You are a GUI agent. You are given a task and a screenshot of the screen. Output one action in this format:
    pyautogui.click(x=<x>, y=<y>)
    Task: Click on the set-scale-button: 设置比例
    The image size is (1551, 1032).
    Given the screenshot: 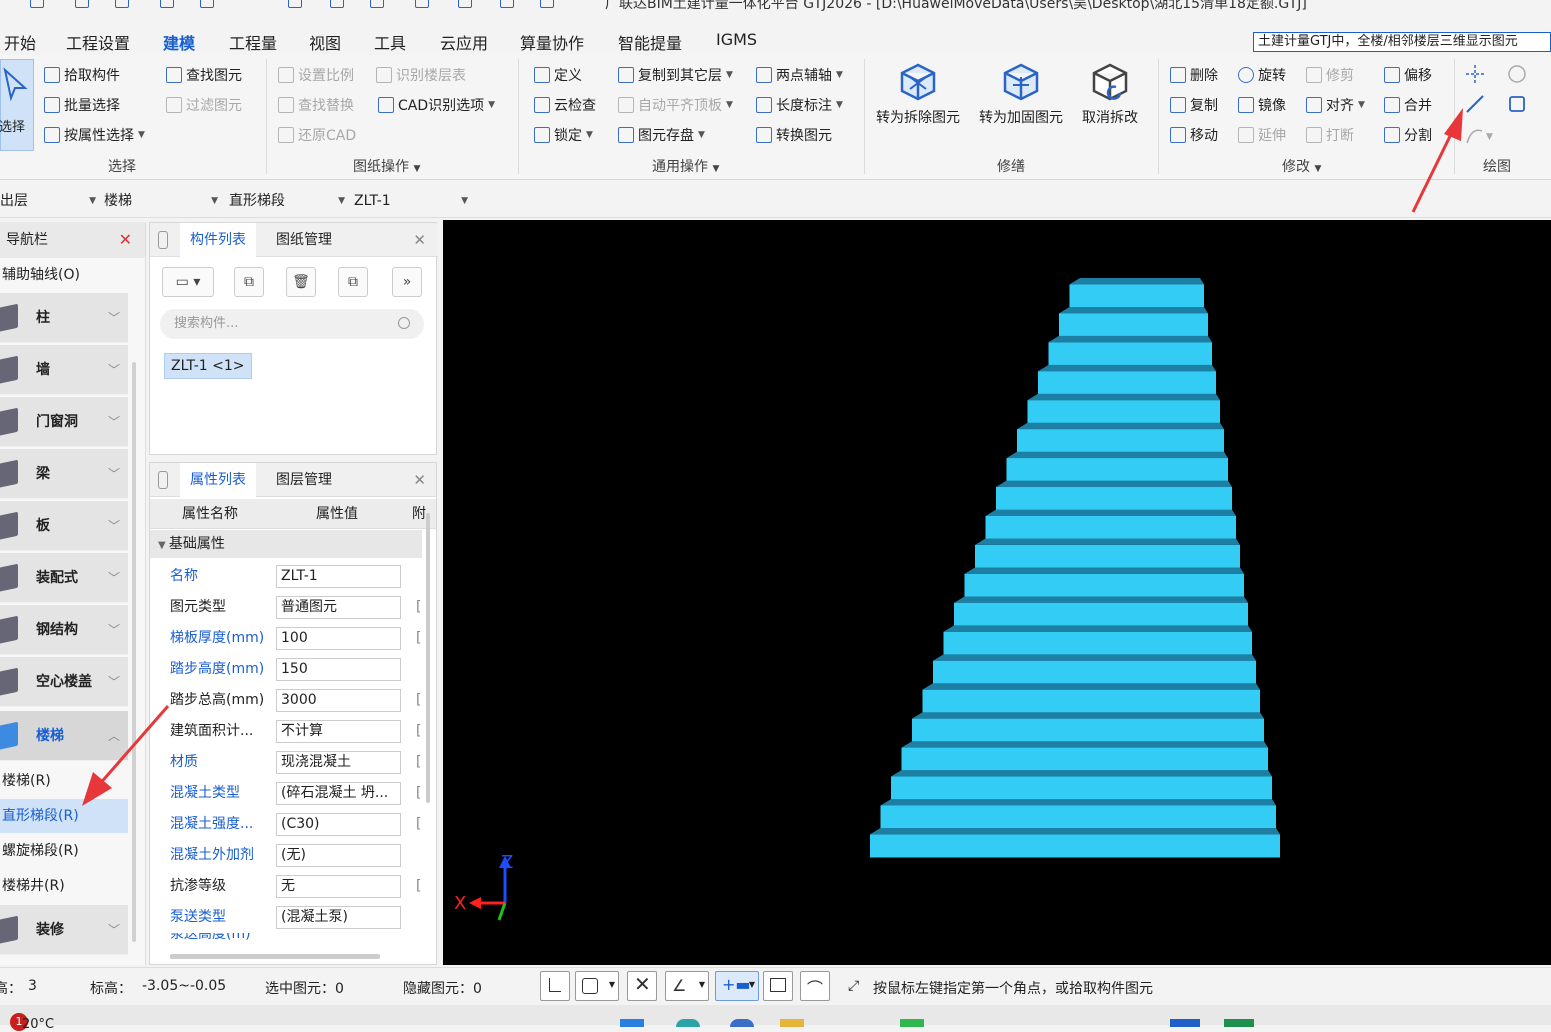 What is the action you would take?
    pyautogui.click(x=316, y=75)
    